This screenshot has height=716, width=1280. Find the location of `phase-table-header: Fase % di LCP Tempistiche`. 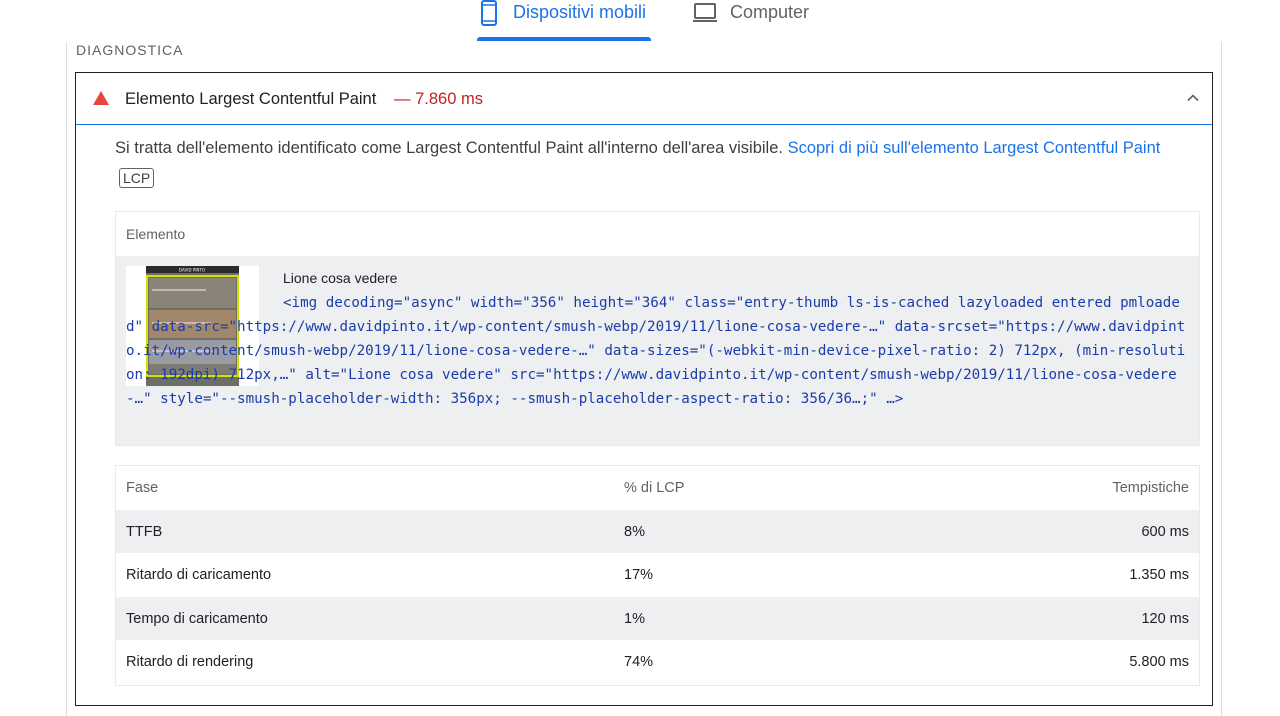

phase-table-header: Fase % di LCP Tempistiche is located at coordinates (657, 488).